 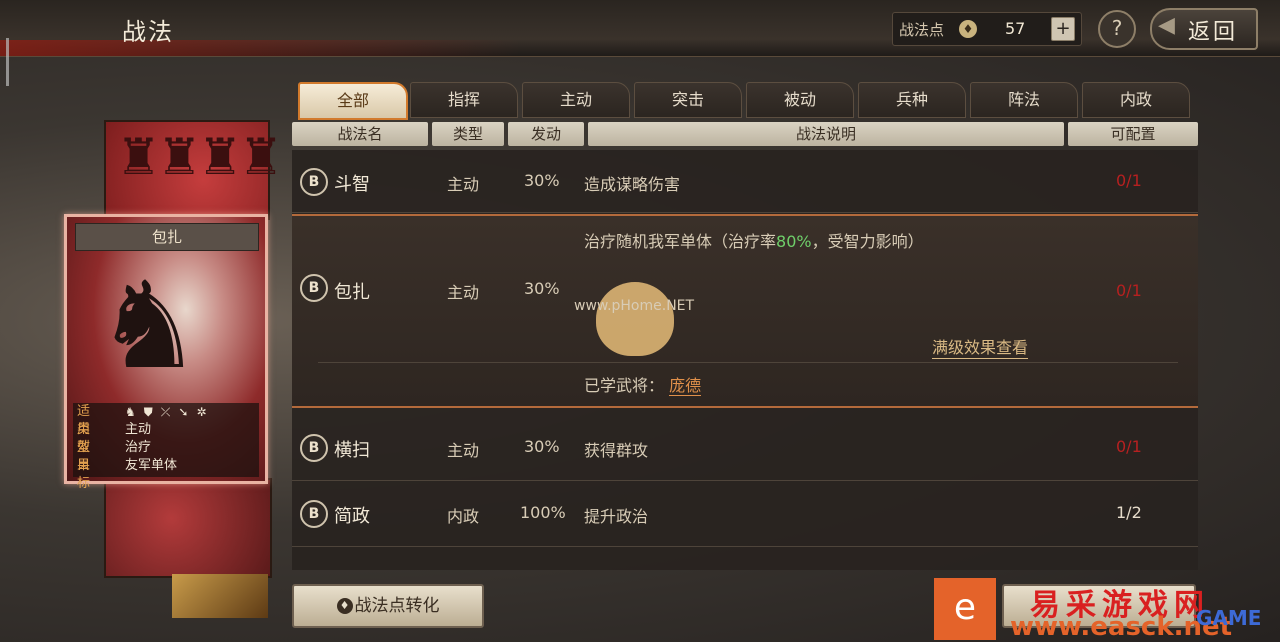 I want to click on tactic-name: 横扫, so click(x=352, y=450).